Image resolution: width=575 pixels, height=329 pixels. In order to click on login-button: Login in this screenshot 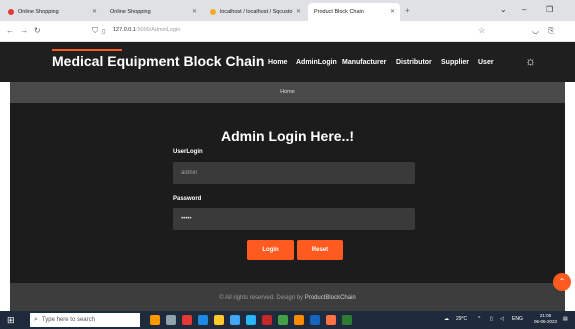, I will do `click(270, 250)`.